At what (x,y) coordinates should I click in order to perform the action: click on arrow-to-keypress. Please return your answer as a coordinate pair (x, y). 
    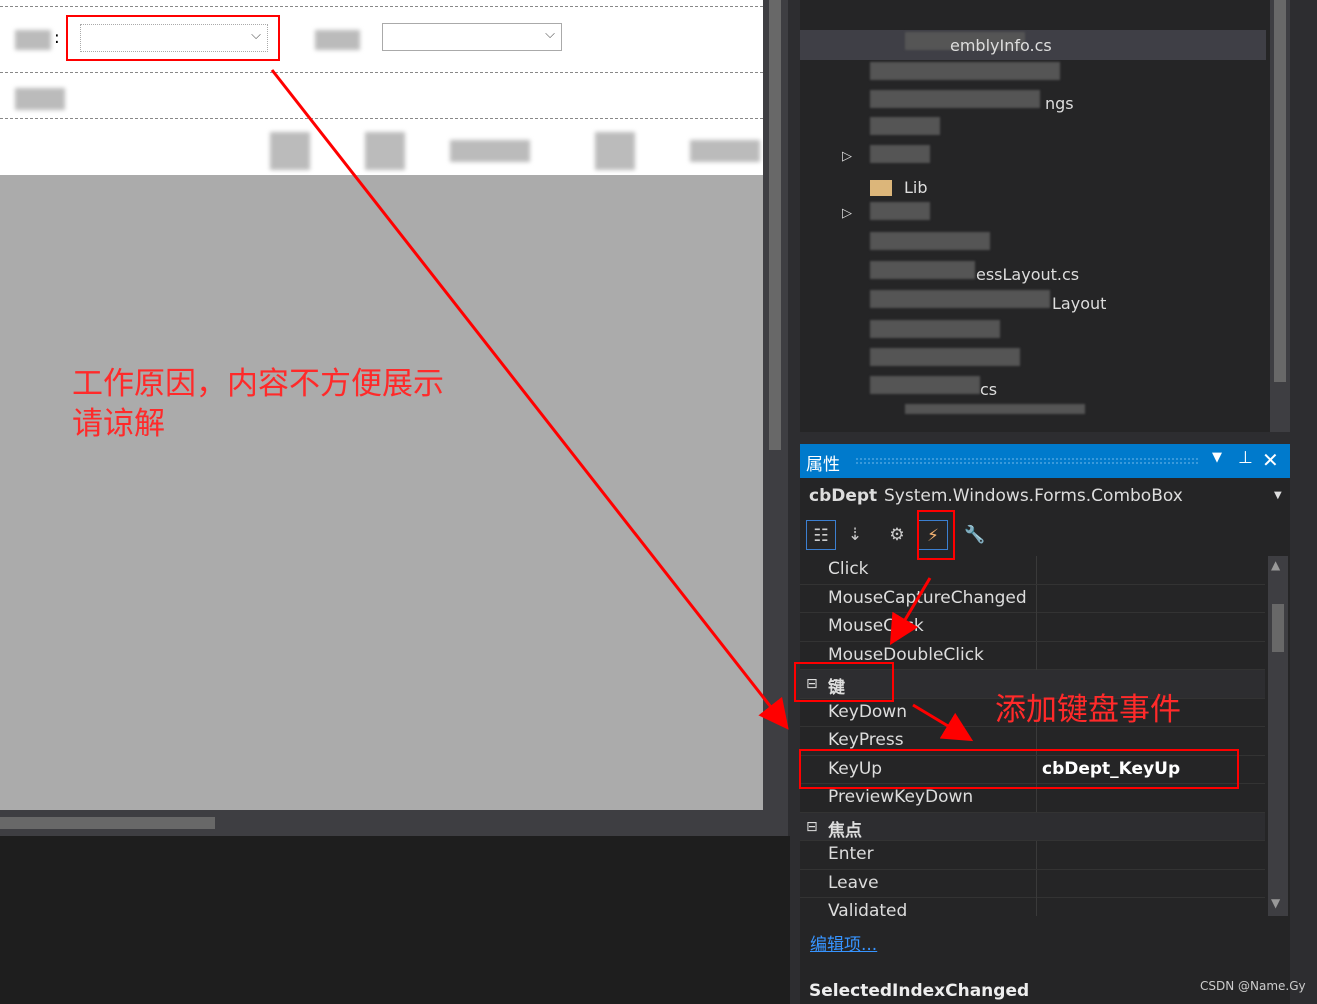
    Looking at the image, I should click on (943, 722).